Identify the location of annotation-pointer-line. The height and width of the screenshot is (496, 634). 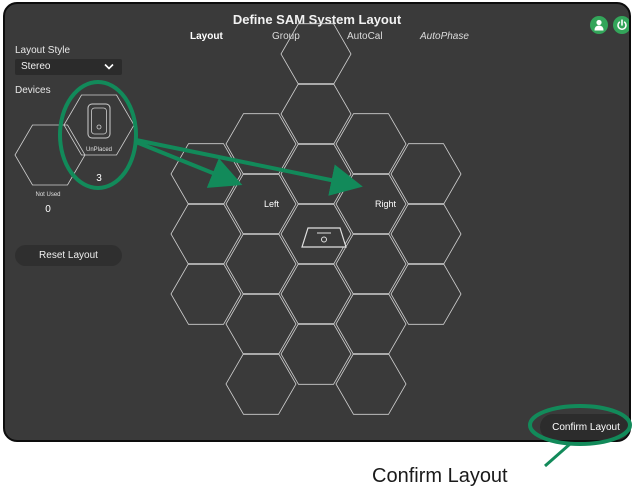
(557, 455).